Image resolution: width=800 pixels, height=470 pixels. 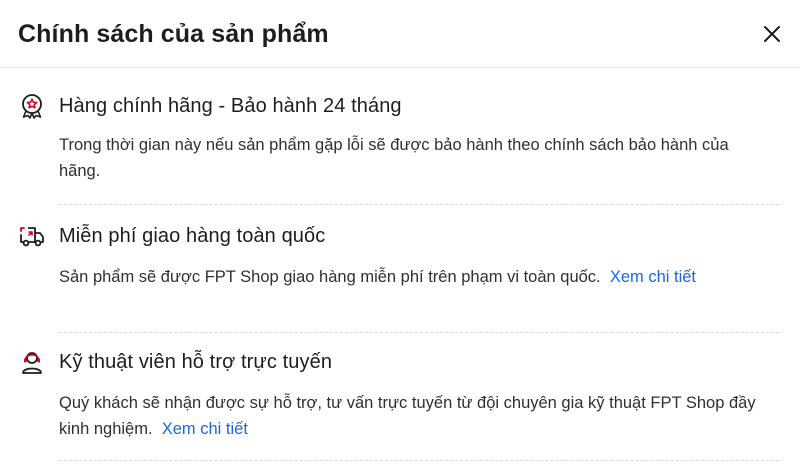 I want to click on close-button, so click(x=772, y=34).